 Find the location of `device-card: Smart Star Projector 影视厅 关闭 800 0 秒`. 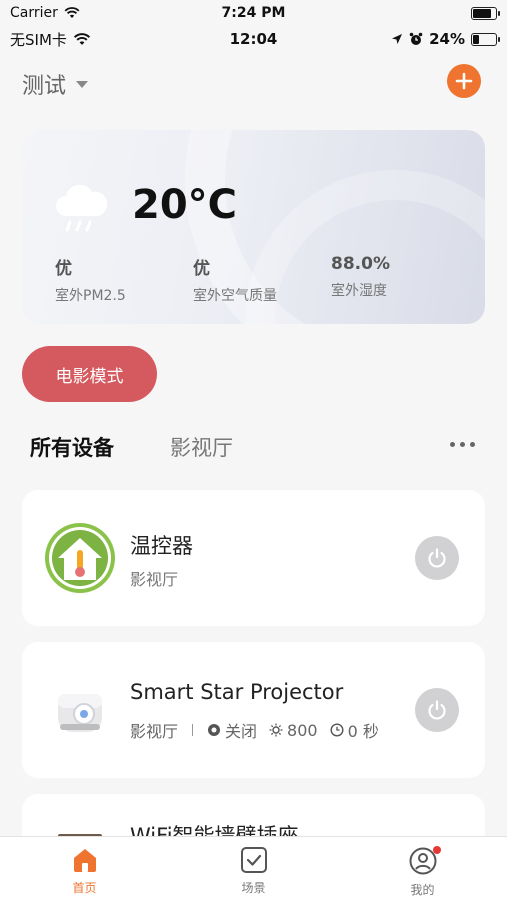

device-card: Smart Star Projector 影视厅 关闭 800 0 秒 is located at coordinates (253, 710).